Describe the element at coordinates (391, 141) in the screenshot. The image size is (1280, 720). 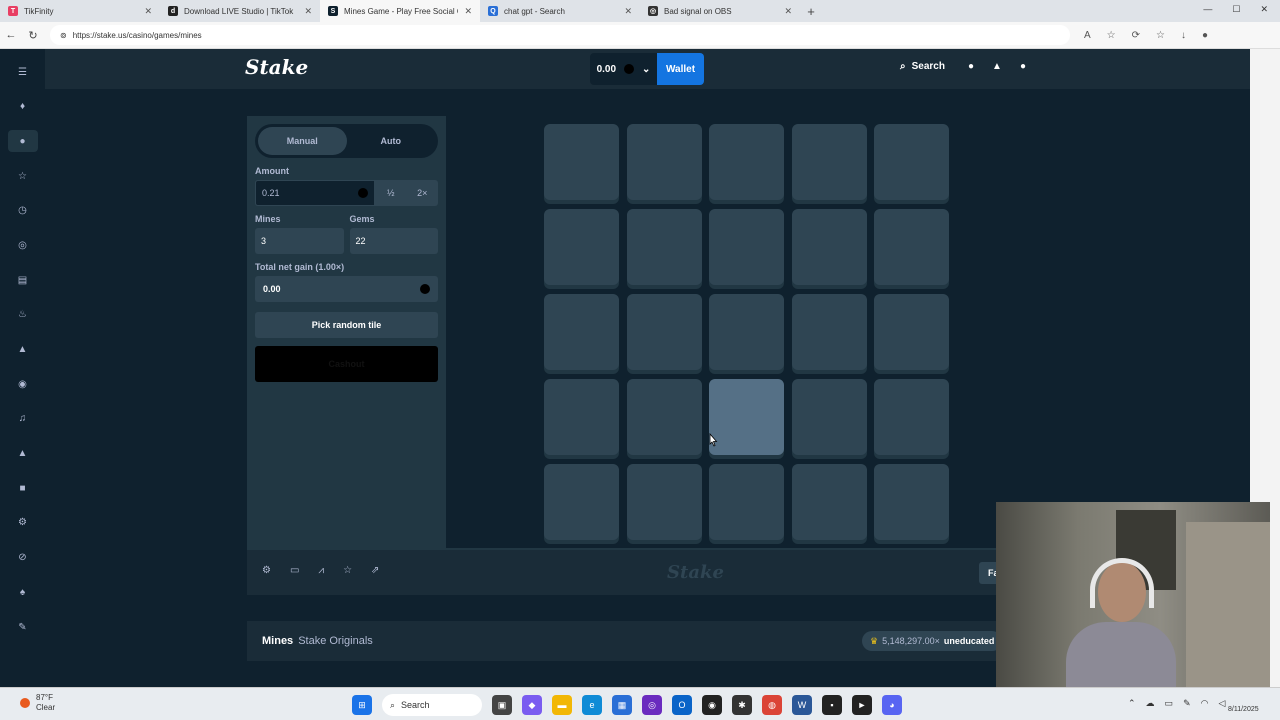
I see `tab-auto: Auto` at that location.